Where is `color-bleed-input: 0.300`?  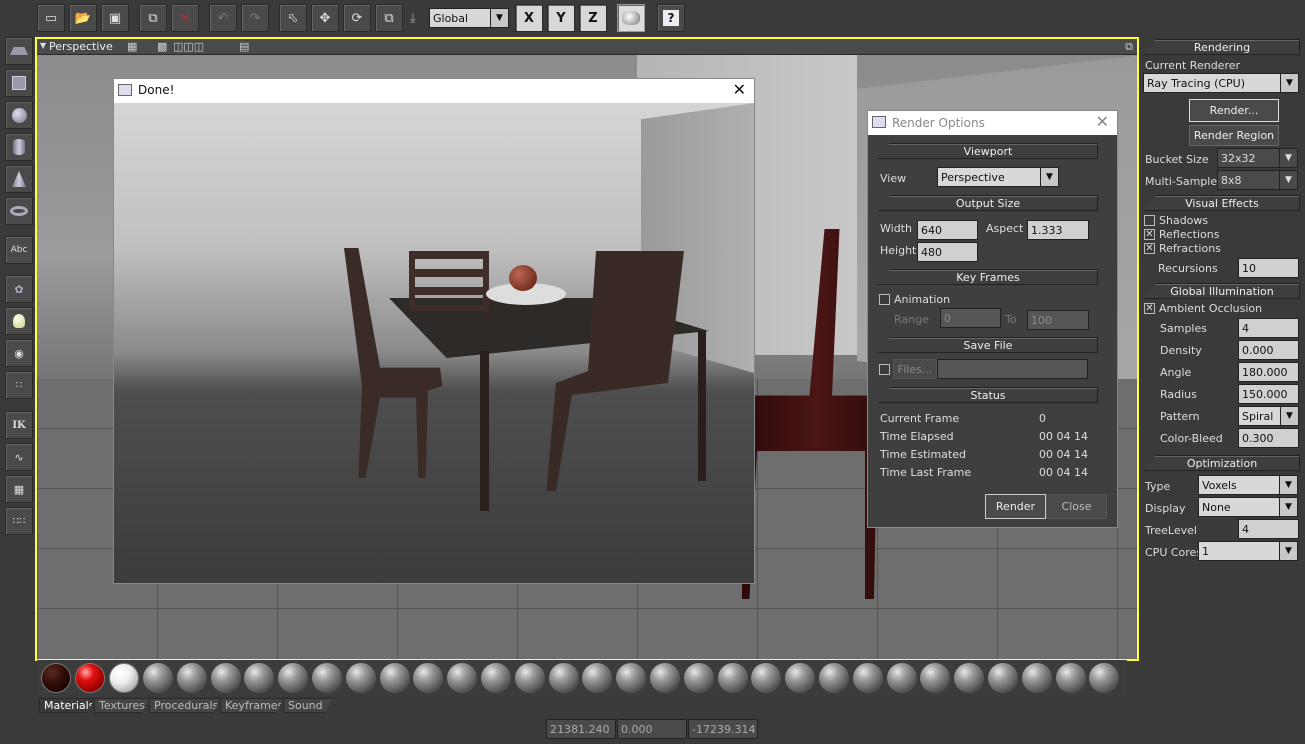
color-bleed-input: 0.300 is located at coordinates (1268, 438).